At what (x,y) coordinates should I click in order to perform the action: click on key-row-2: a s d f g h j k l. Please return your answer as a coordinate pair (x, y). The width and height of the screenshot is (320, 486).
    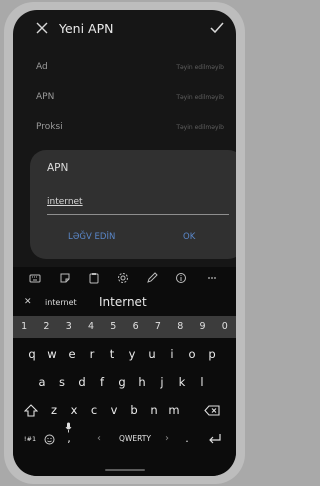
    Looking at the image, I should click on (124, 384).